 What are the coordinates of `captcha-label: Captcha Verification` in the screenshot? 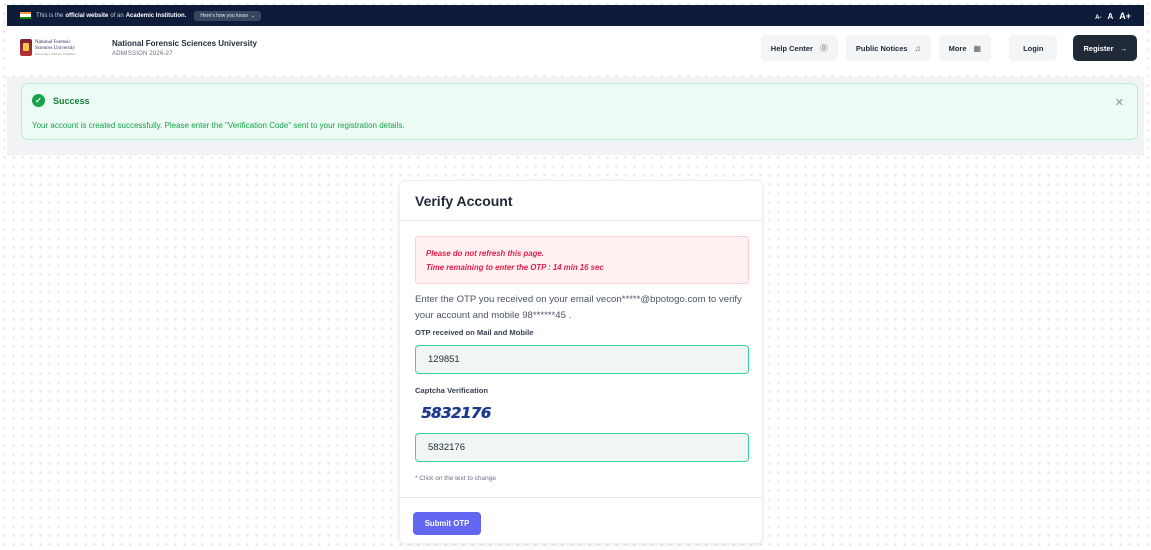 It's located at (452, 390).